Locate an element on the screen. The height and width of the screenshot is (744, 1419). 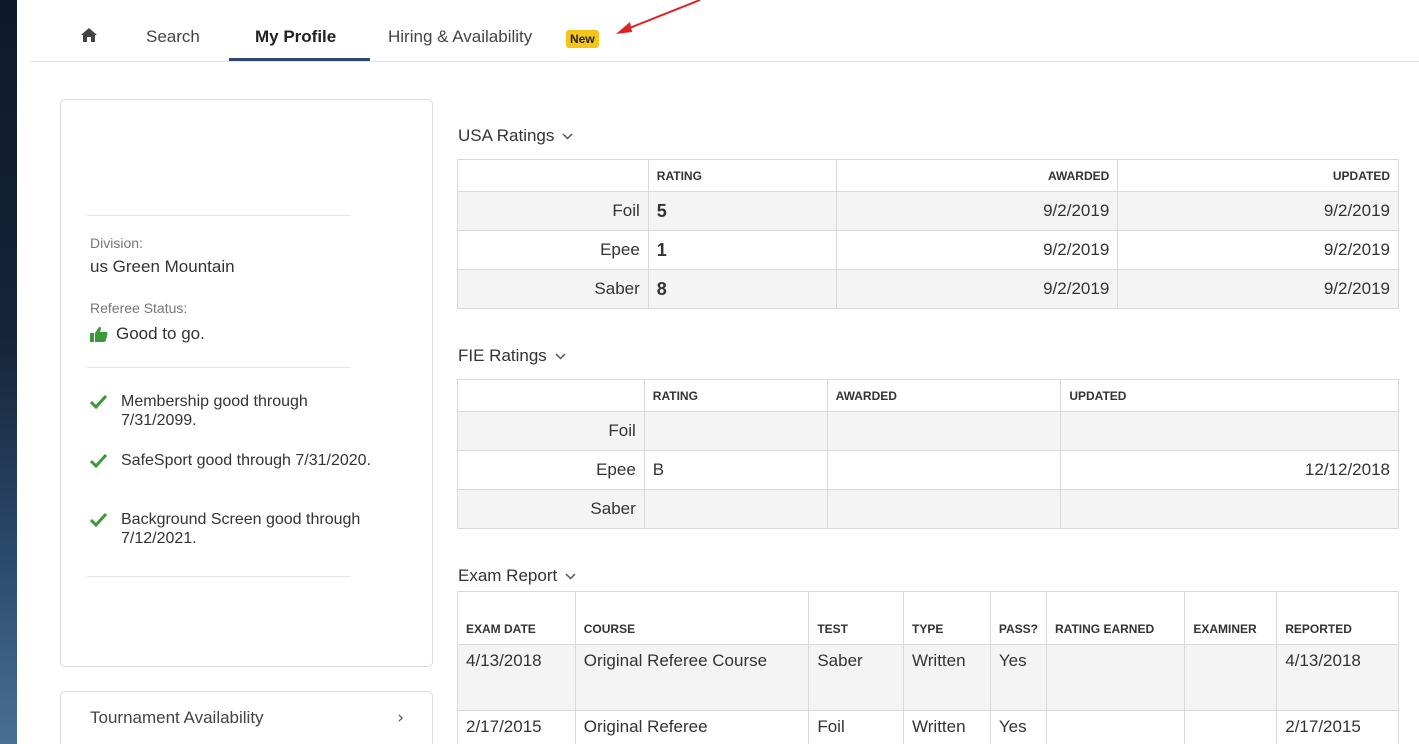
table-row: Foil is located at coordinates (928, 431).